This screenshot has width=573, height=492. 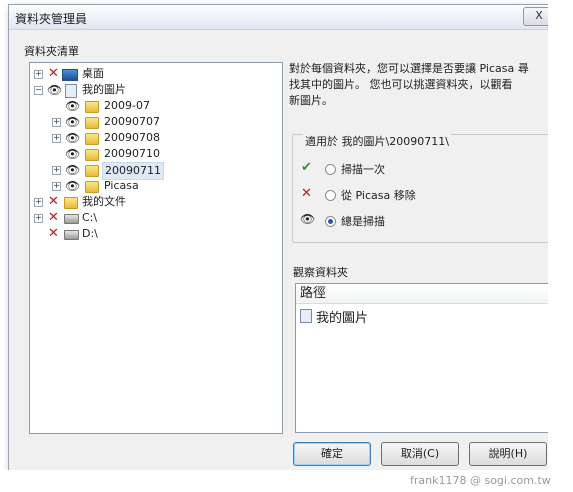 What do you see at coordinates (560, 246) in the screenshot?
I see `torn-edge-right` at bounding box center [560, 246].